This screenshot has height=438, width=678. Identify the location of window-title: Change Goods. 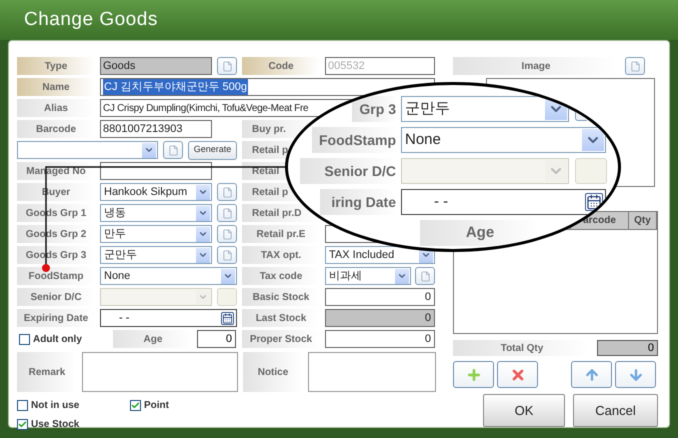
(91, 20).